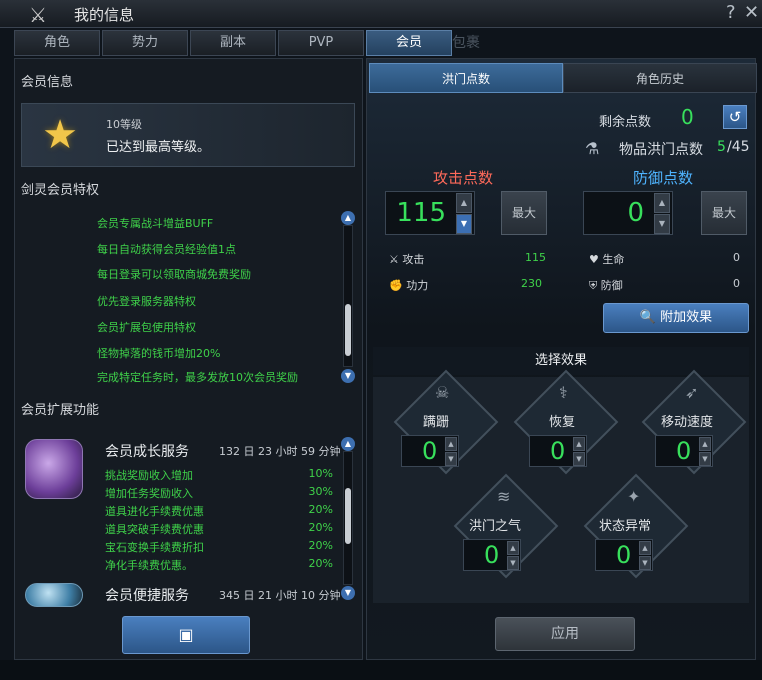  Describe the element at coordinates (57, 43) in the screenshot. I see `tab-character: 角色` at that location.